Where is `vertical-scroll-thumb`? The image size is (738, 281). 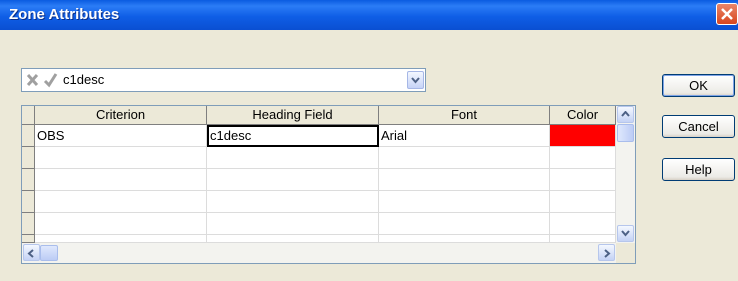 vertical-scroll-thumb is located at coordinates (625, 133).